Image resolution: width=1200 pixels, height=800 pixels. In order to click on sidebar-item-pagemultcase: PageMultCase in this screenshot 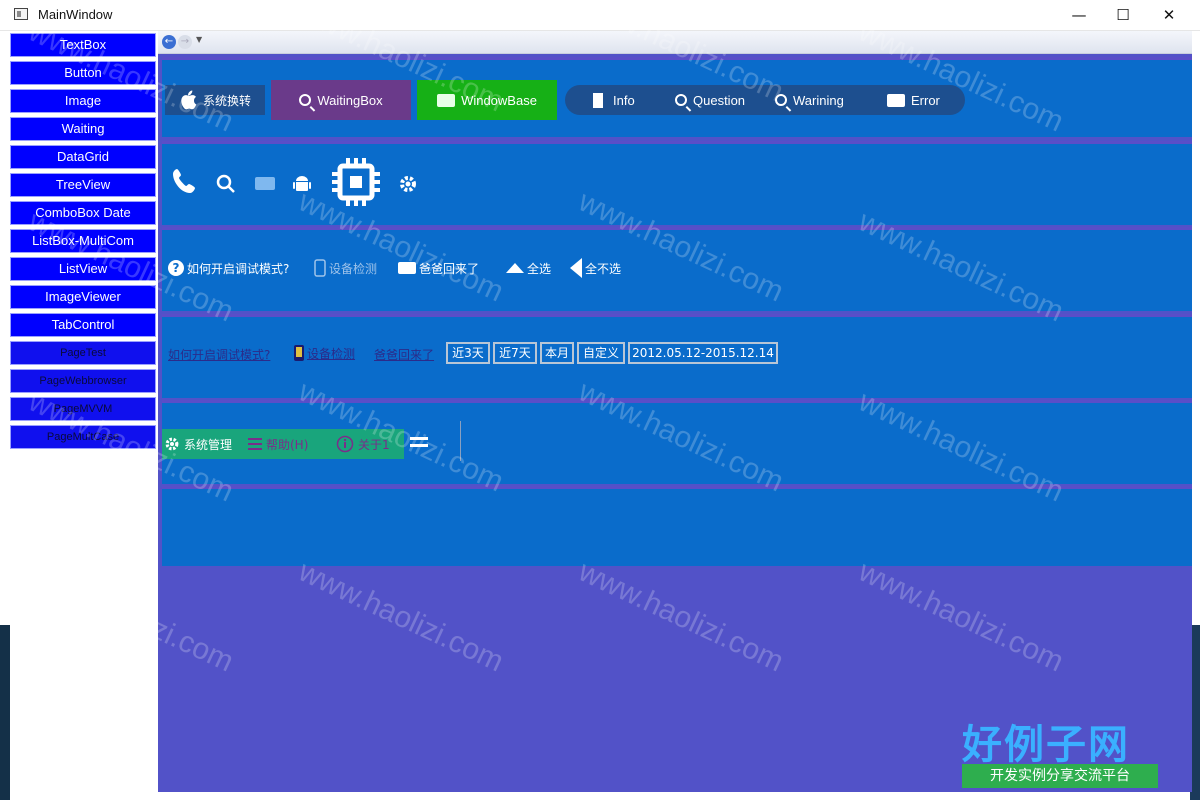, I will do `click(83, 437)`.